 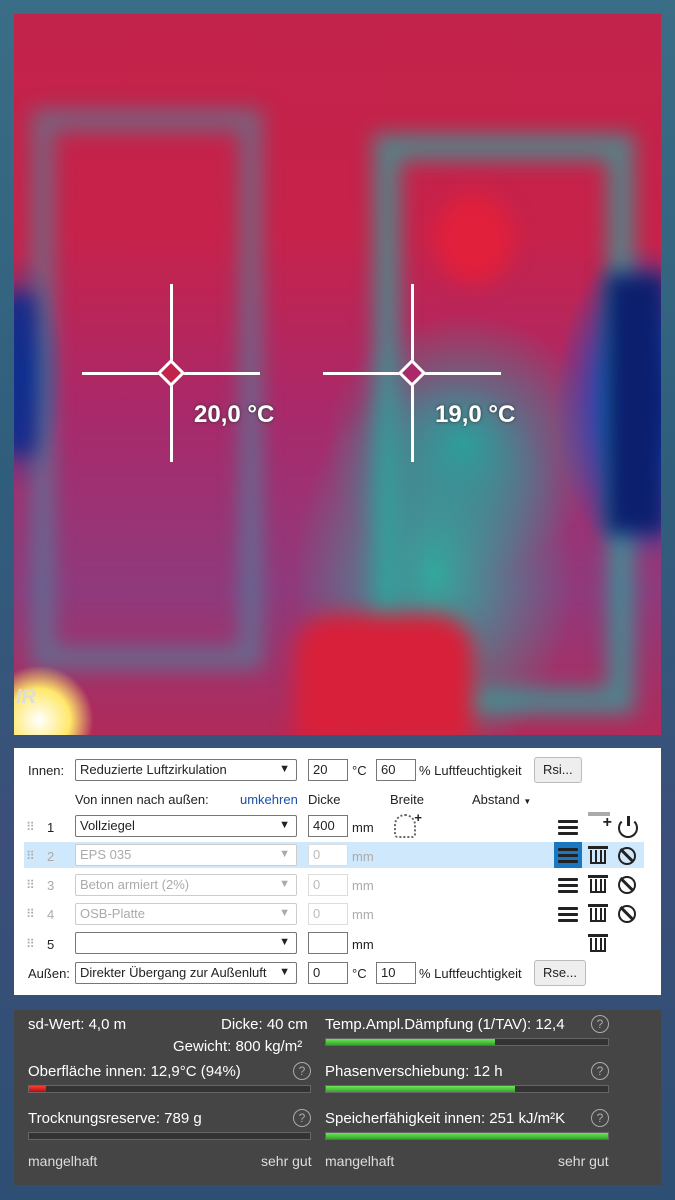 What do you see at coordinates (633, 404) in the screenshot?
I see `thermal-window-right` at bounding box center [633, 404].